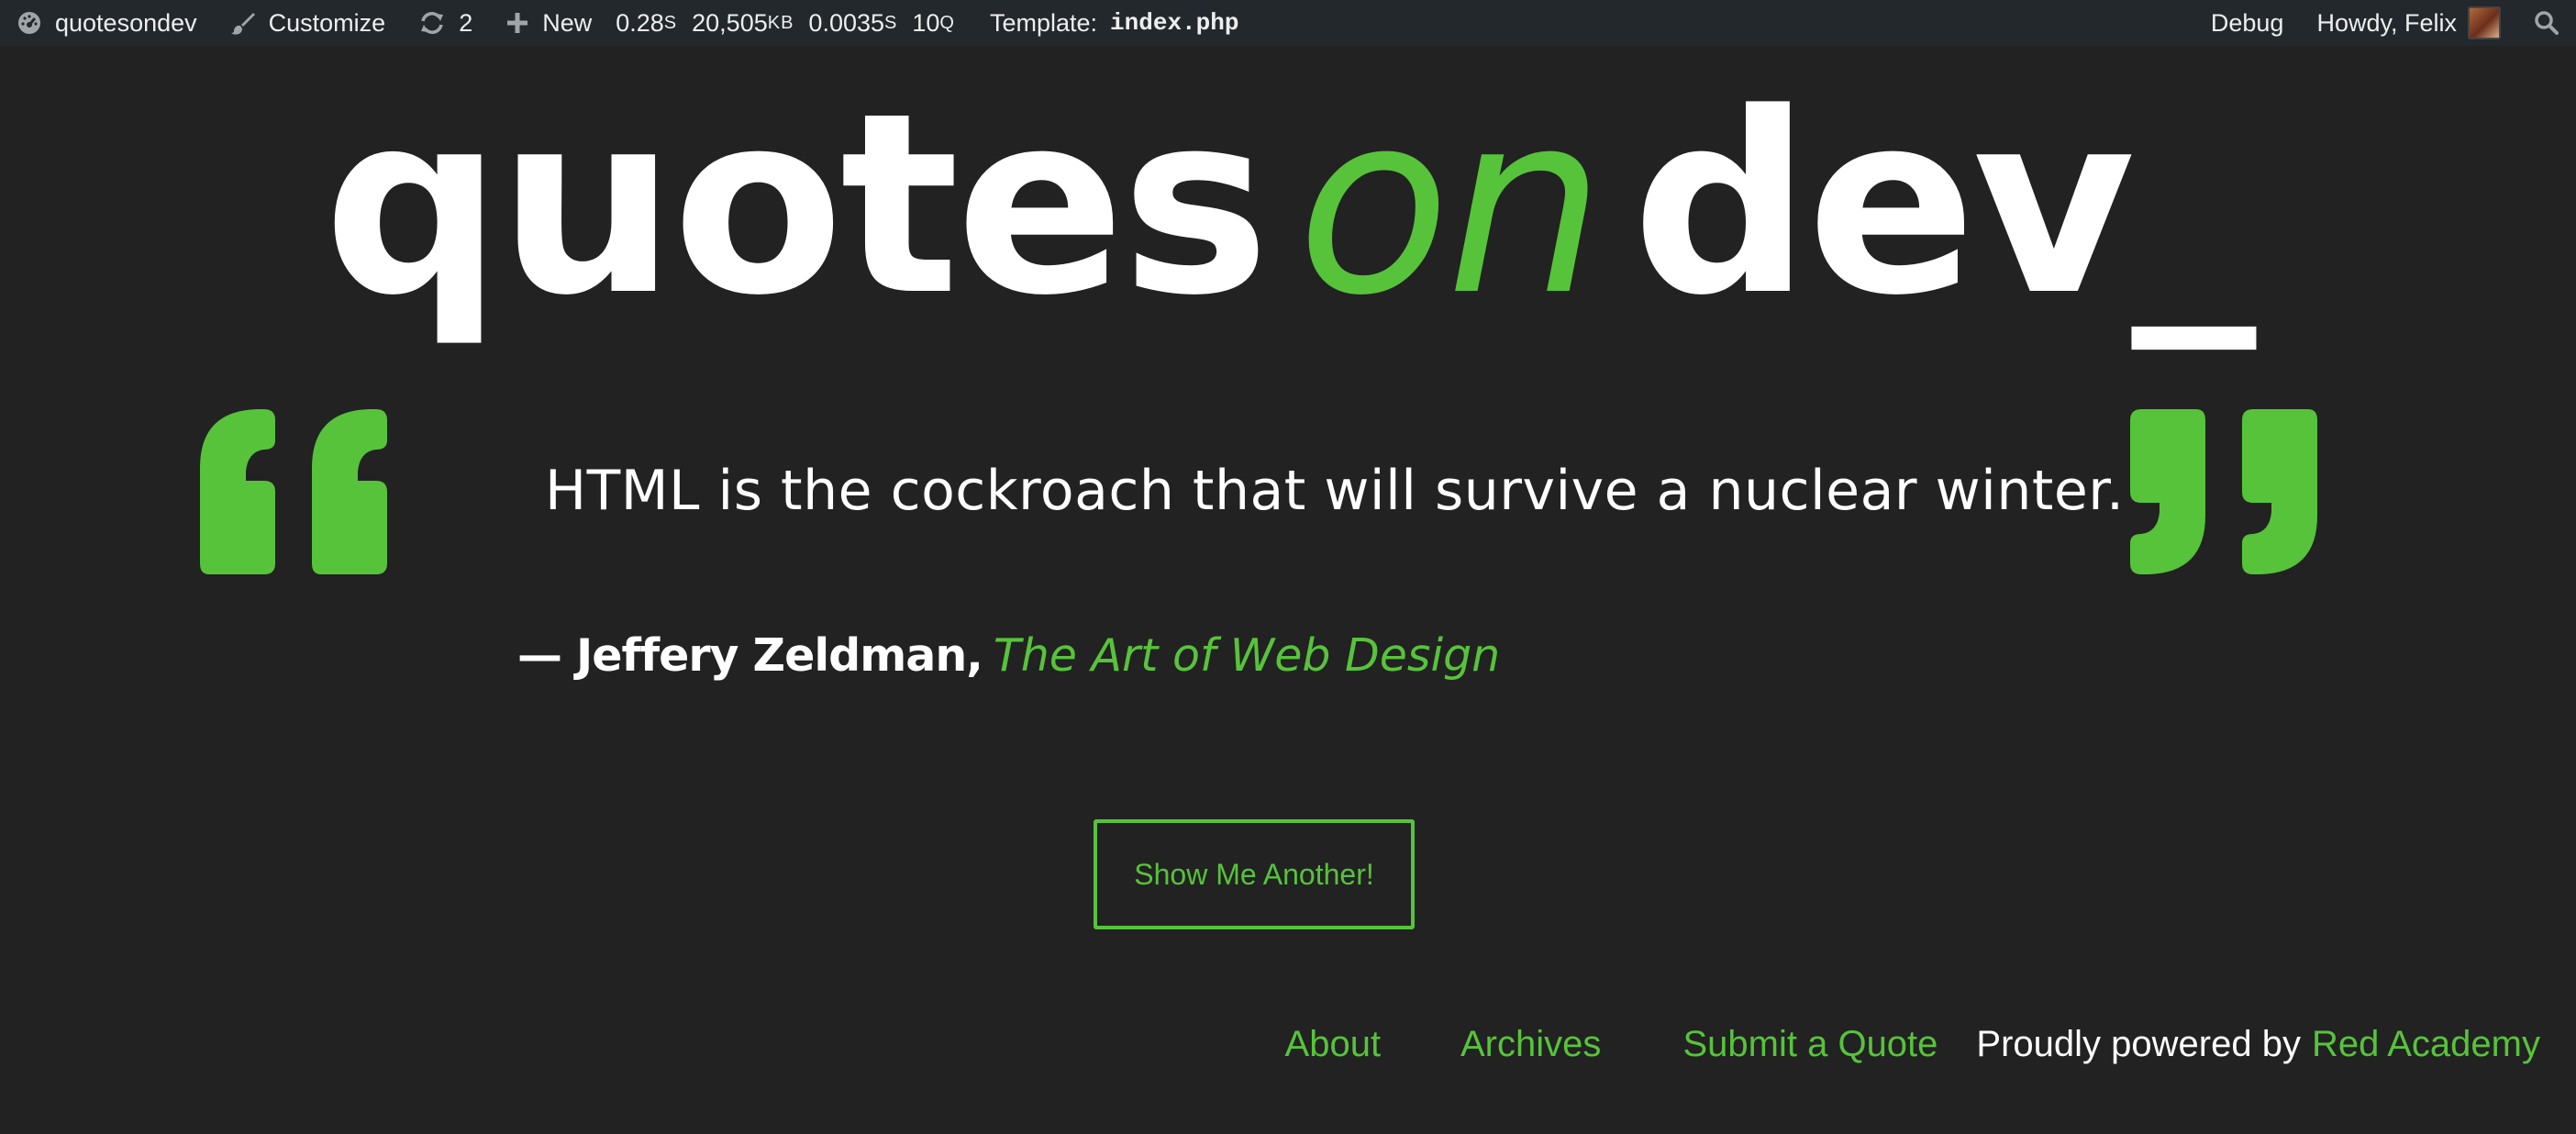  I want to click on avatar, so click(2484, 23).